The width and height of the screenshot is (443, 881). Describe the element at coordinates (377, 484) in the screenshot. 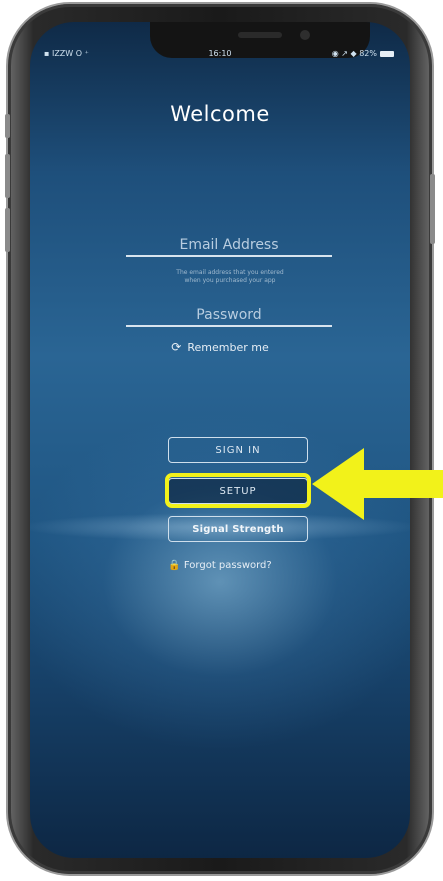

I see `arrow-left-icon` at that location.